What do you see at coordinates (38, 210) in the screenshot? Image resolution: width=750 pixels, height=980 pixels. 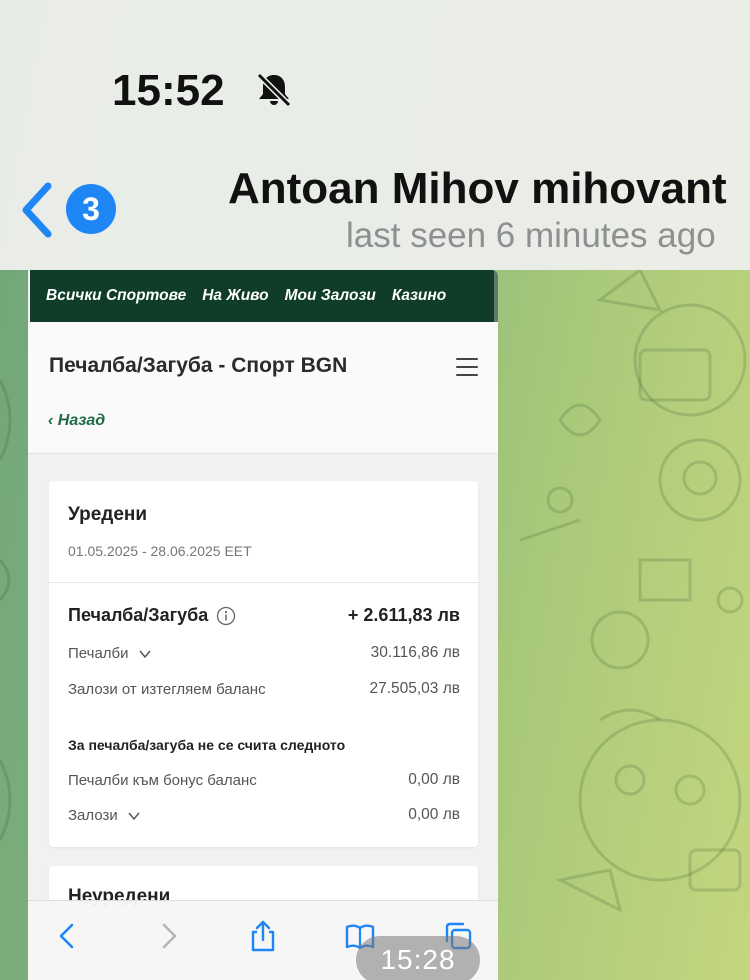 I see `back-chevron-icon` at bounding box center [38, 210].